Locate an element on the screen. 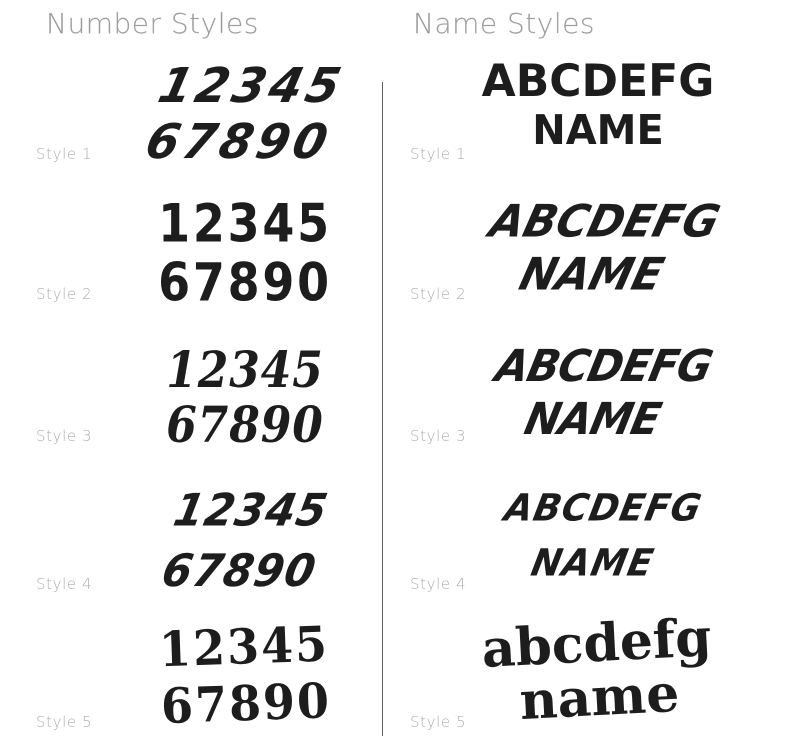 The width and height of the screenshot is (793, 750). name-style-row-2: Style 2 ABCDEFG NAME is located at coordinates (588, 262).